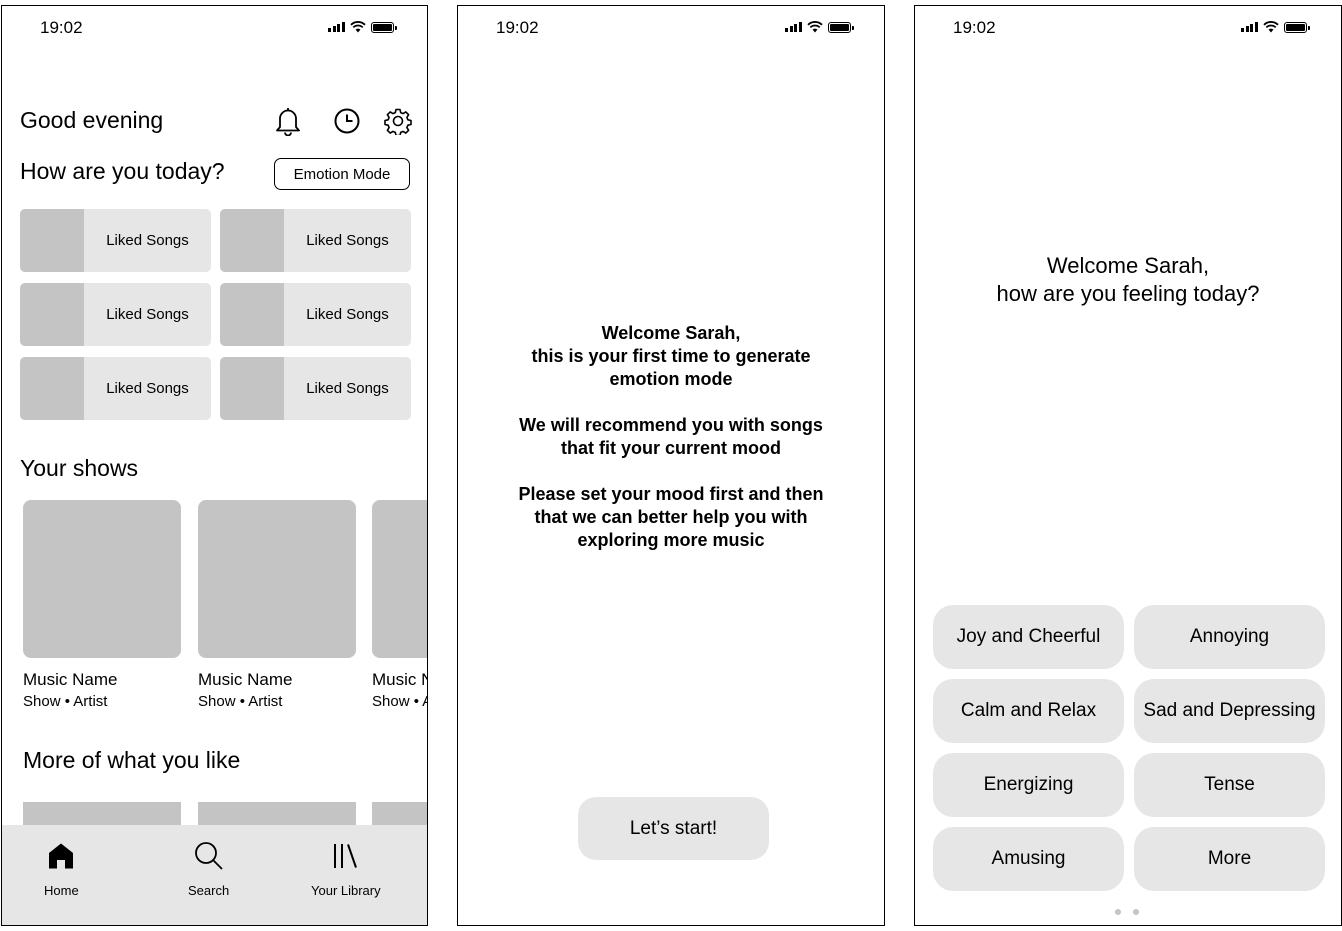  Describe the element at coordinates (671, 448) in the screenshot. I see `intro-line: that fit your current mood` at that location.